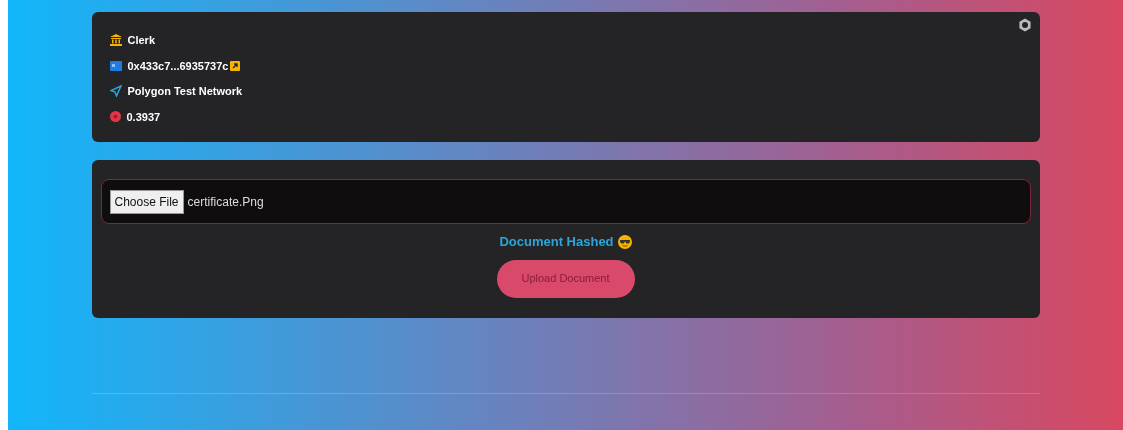  Describe the element at coordinates (143, 117) in the screenshot. I see `balance-label: 0.3937` at that location.